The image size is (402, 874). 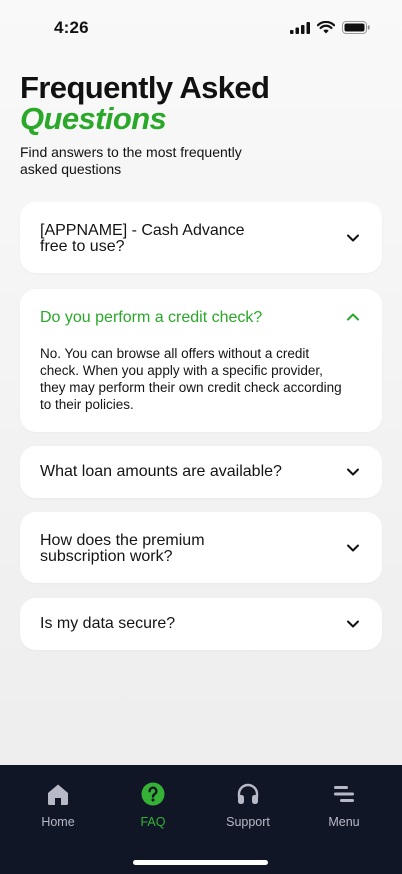 What do you see at coordinates (353, 317) in the screenshot?
I see `chevron-up-icon` at bounding box center [353, 317].